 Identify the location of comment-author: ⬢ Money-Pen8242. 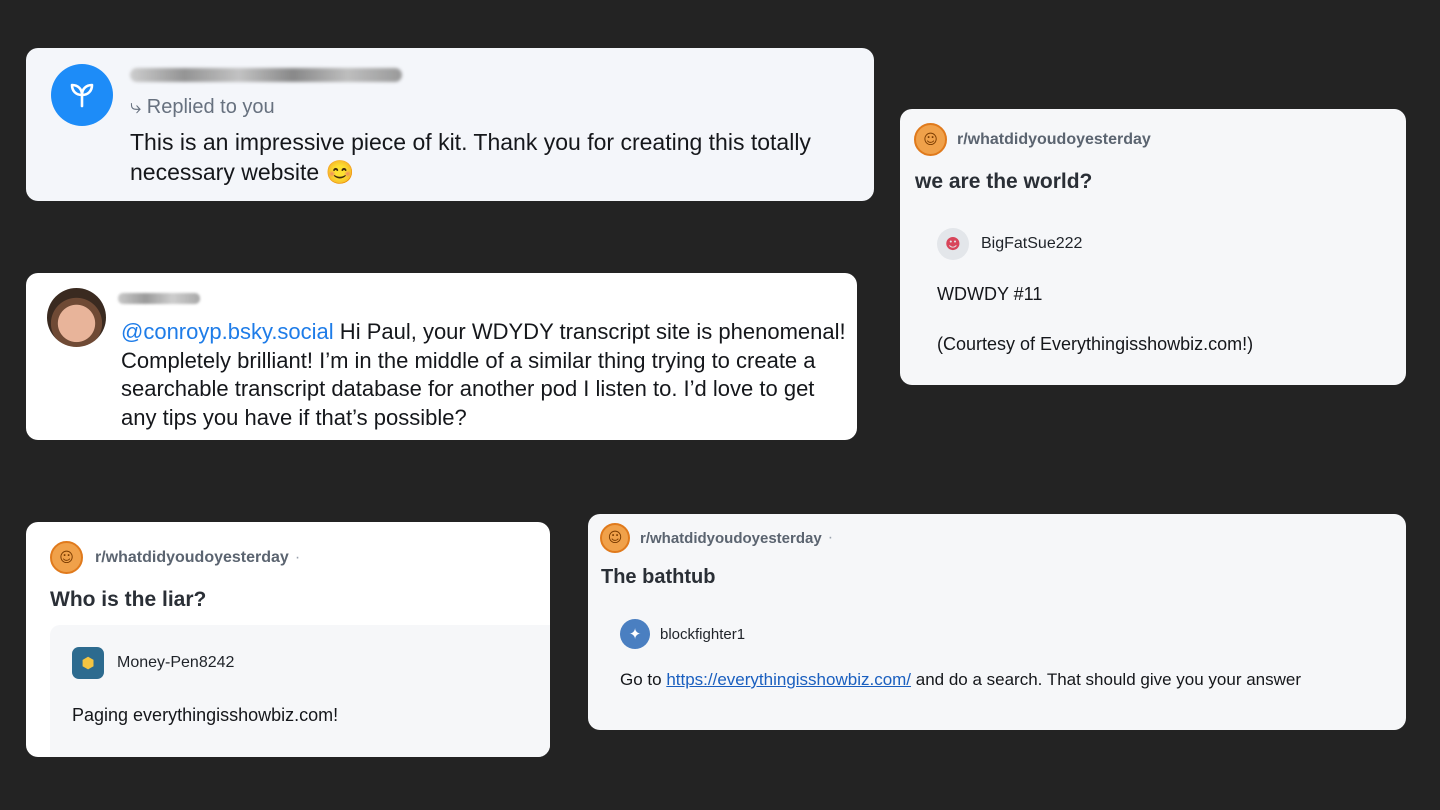
(153, 663).